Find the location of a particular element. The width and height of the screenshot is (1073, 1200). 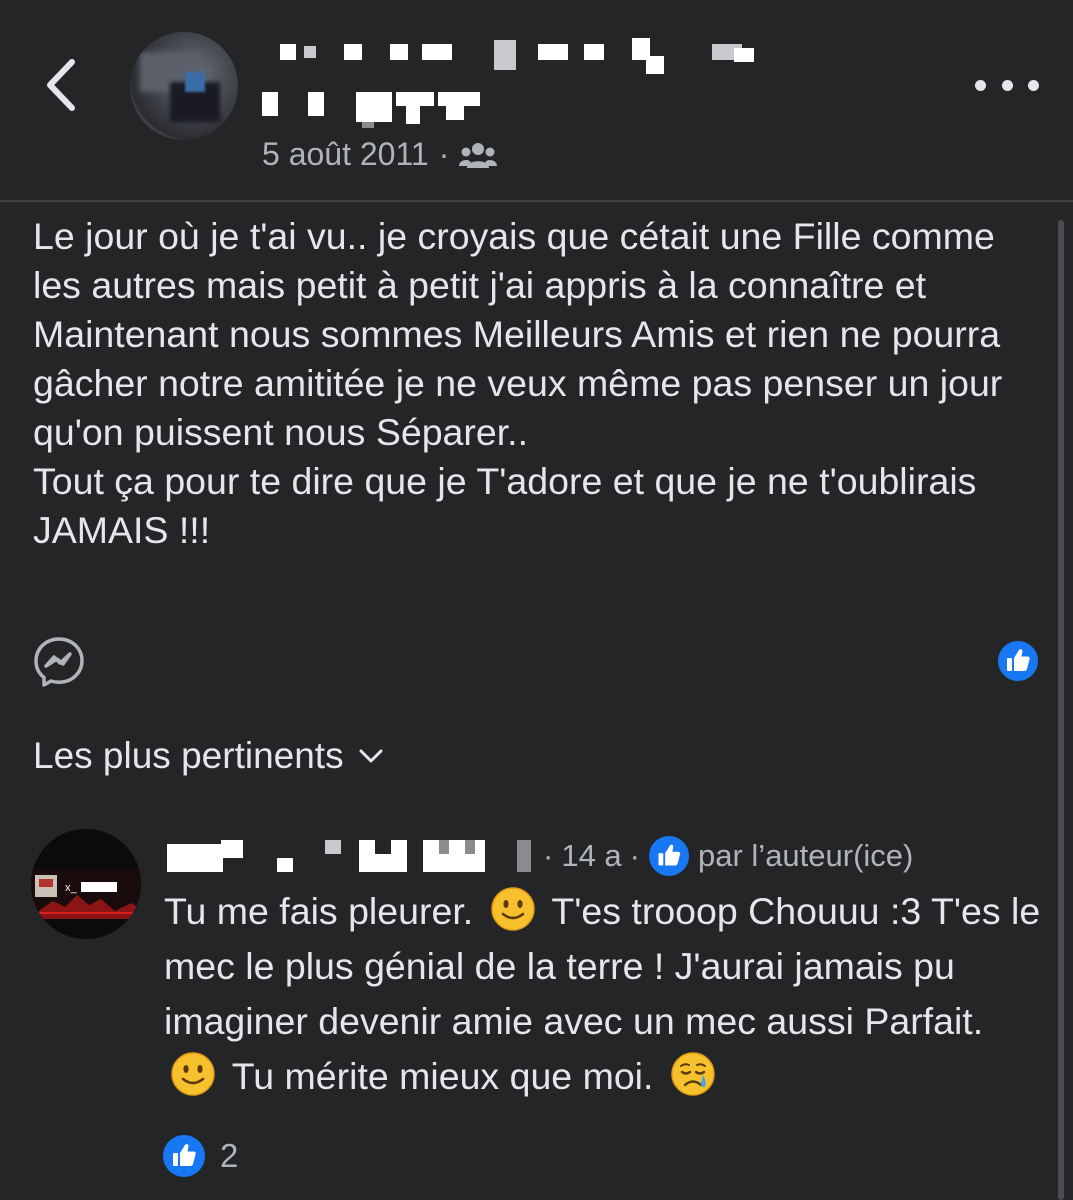

back-button is located at coordinates (63, 85).